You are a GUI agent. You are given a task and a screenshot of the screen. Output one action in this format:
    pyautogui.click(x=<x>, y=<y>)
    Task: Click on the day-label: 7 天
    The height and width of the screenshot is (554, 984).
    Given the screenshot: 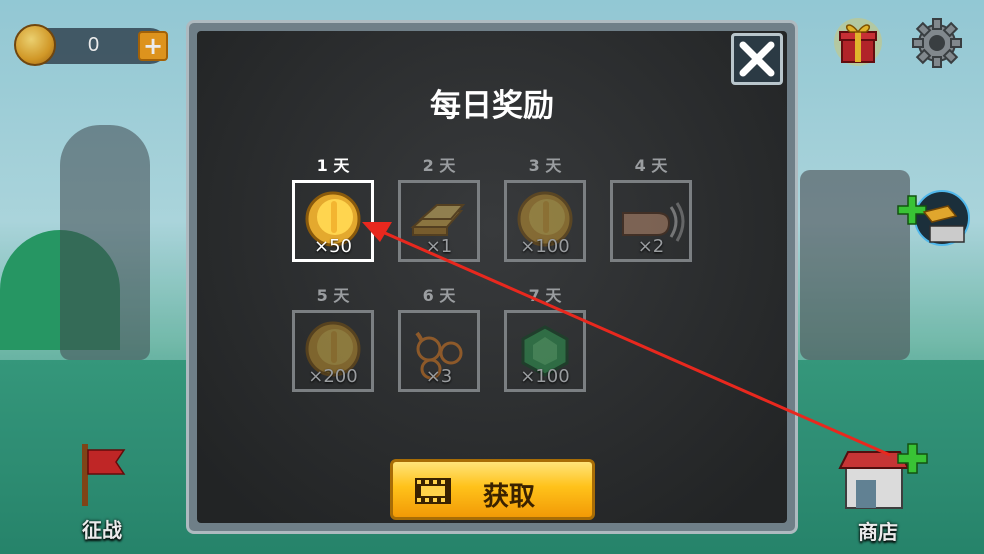 What is the action you would take?
    pyautogui.click(x=545, y=295)
    